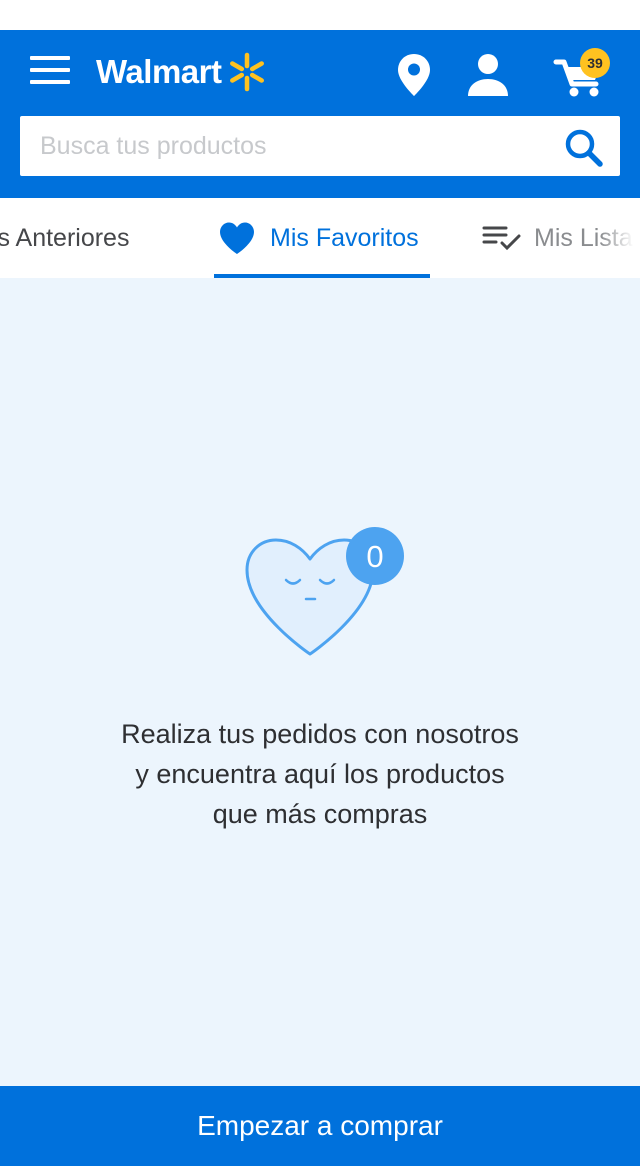 This screenshot has width=640, height=1166. I want to click on sleeping-heart-icon: 0, so click(324, 591).